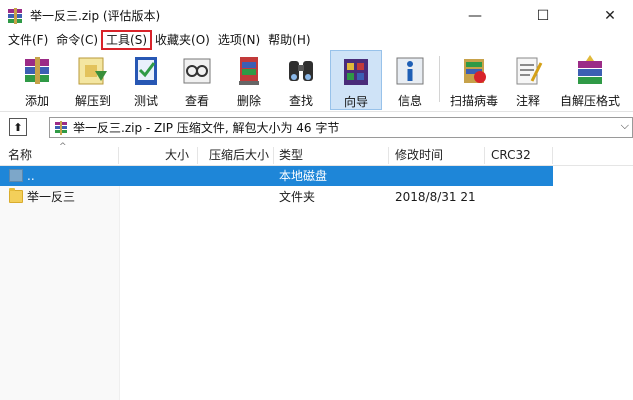  Describe the element at coordinates (543, 15) in the screenshot. I see `maximize-button: ☐` at that location.